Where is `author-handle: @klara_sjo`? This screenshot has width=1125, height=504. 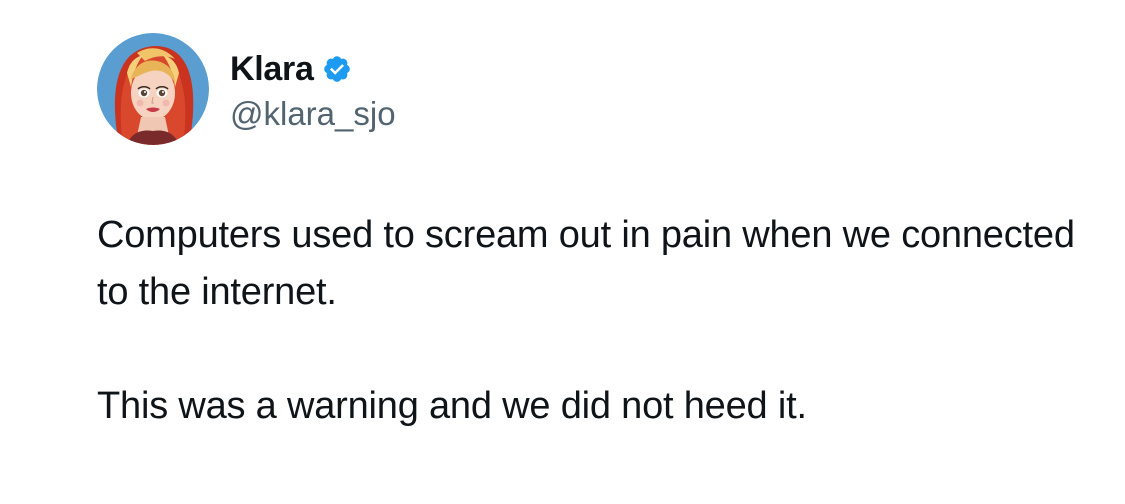 author-handle: @klara_sjo is located at coordinates (313, 114).